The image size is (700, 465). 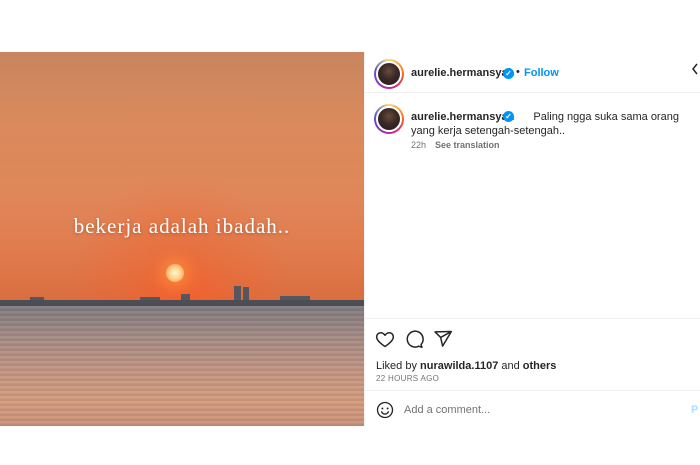 What do you see at coordinates (532, 92) in the screenshot?
I see `header-divider` at bounding box center [532, 92].